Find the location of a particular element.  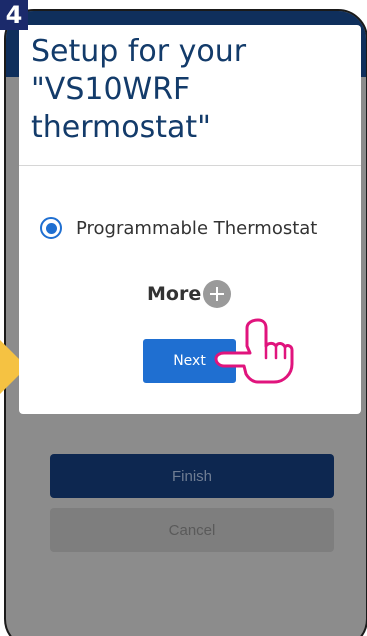

plus-icon is located at coordinates (217, 294).